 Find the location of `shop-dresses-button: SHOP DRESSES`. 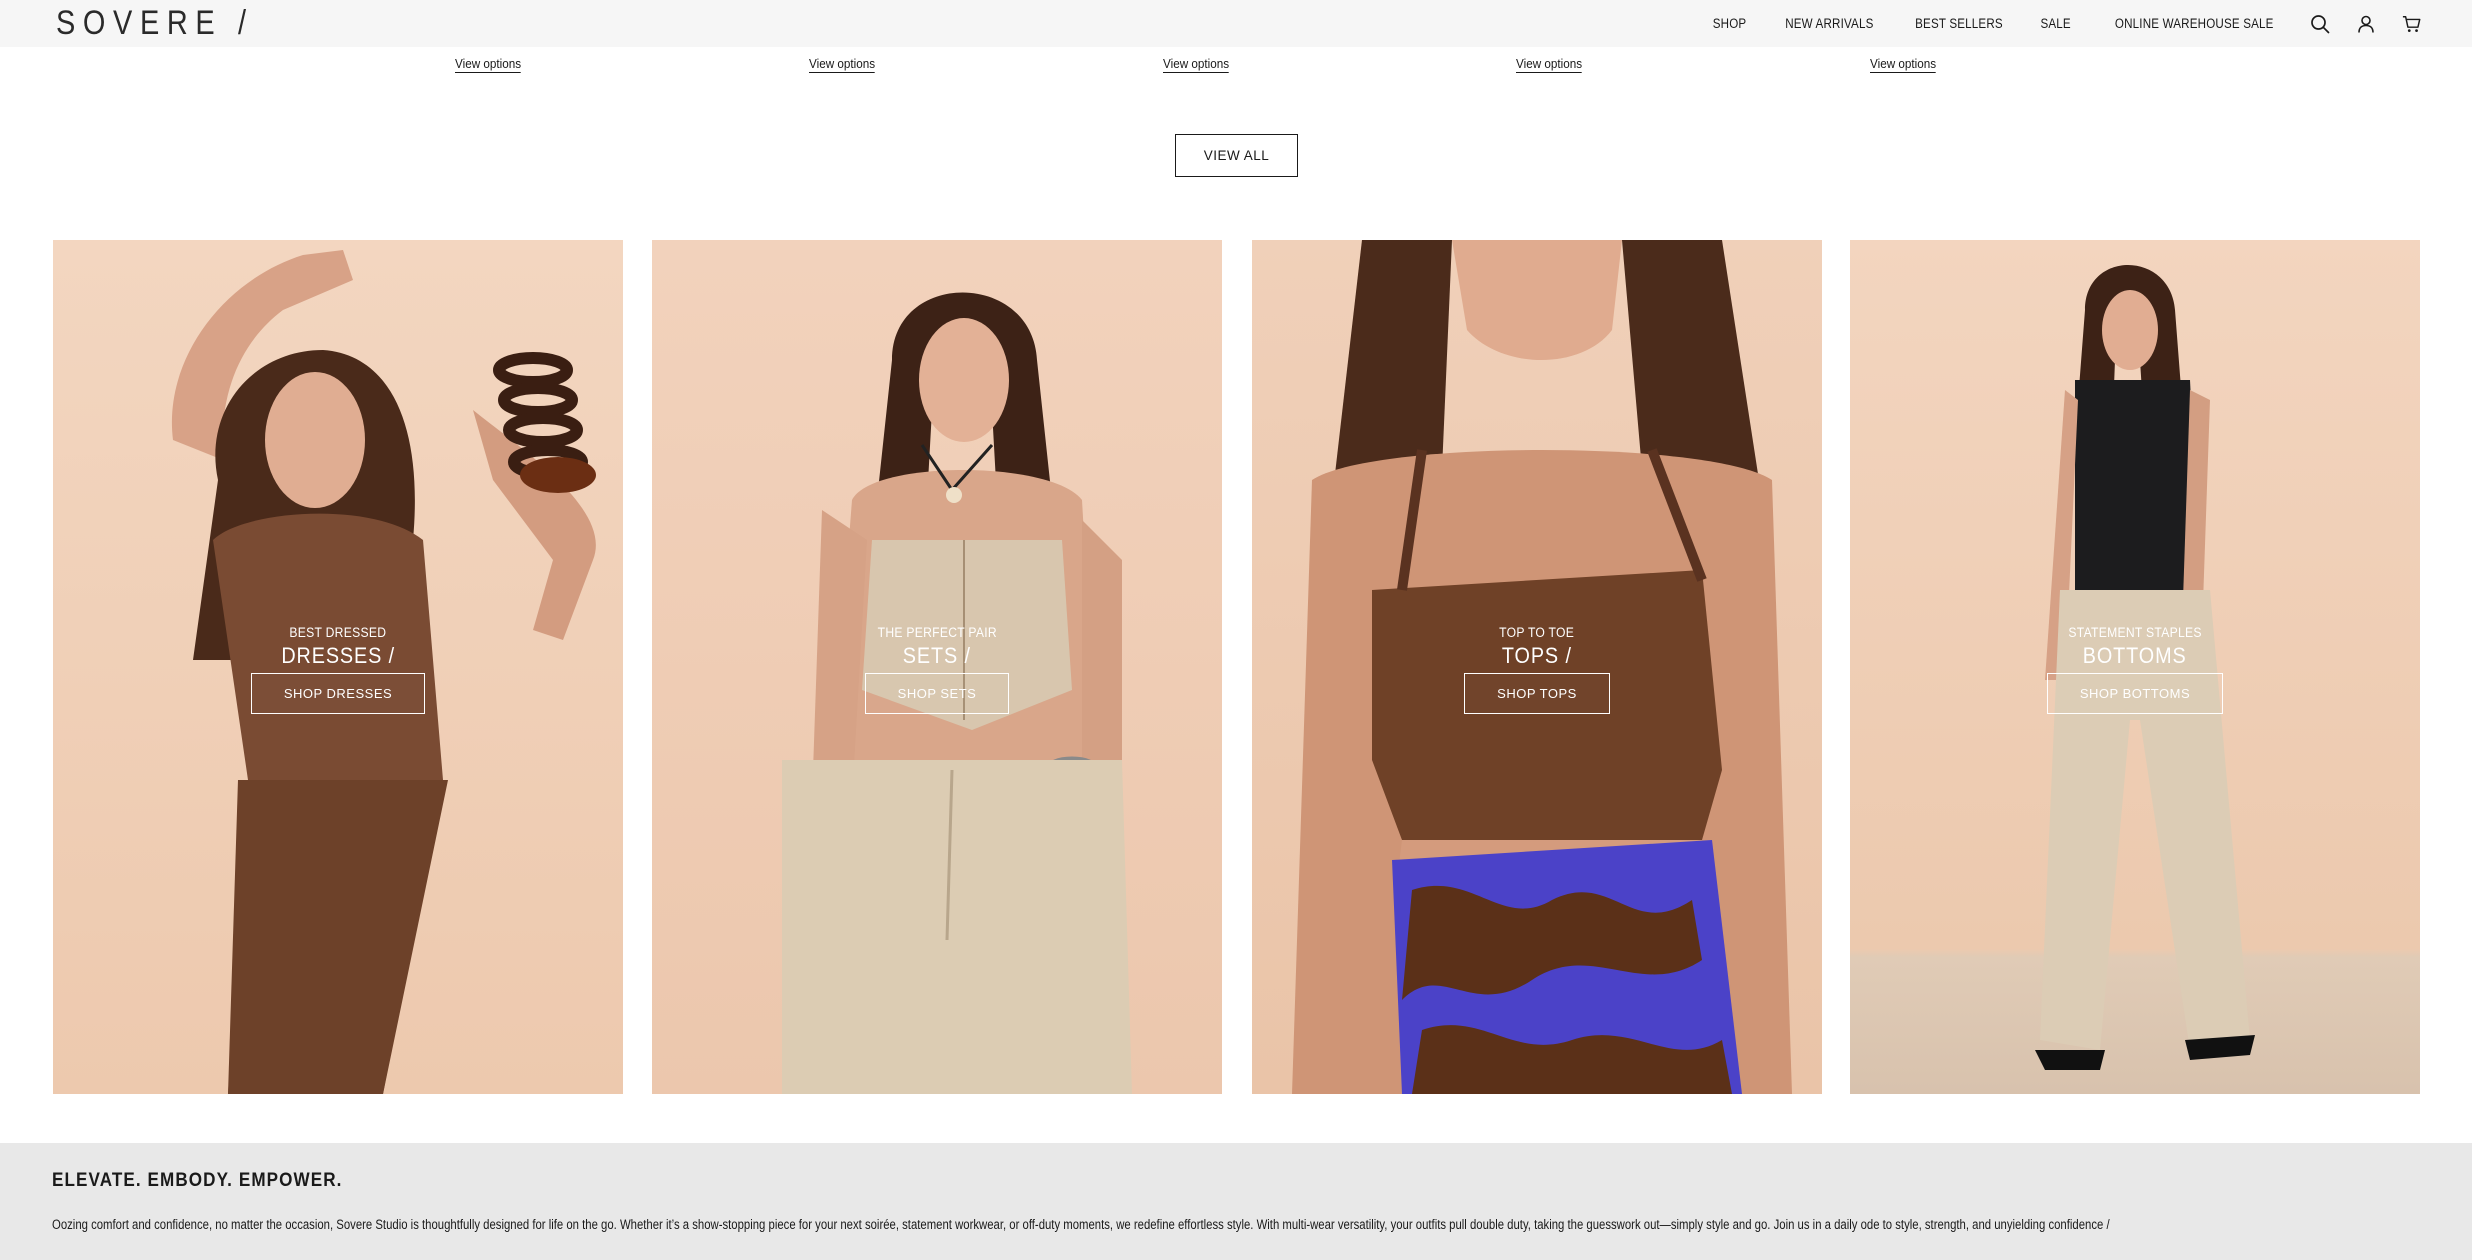

shop-dresses-button: SHOP DRESSES is located at coordinates (338, 693).